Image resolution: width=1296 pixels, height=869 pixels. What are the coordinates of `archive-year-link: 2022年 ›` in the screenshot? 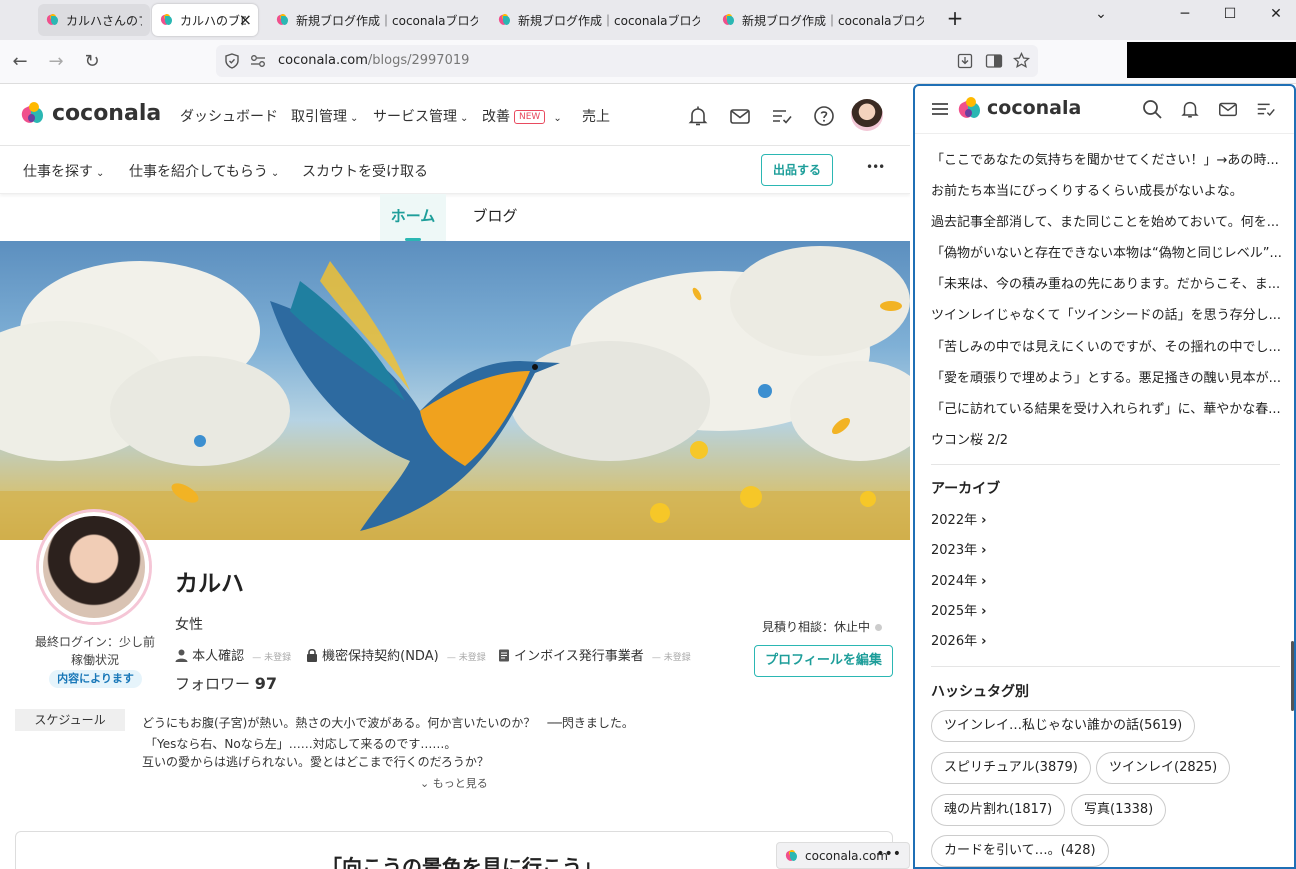 It's located at (958, 518).